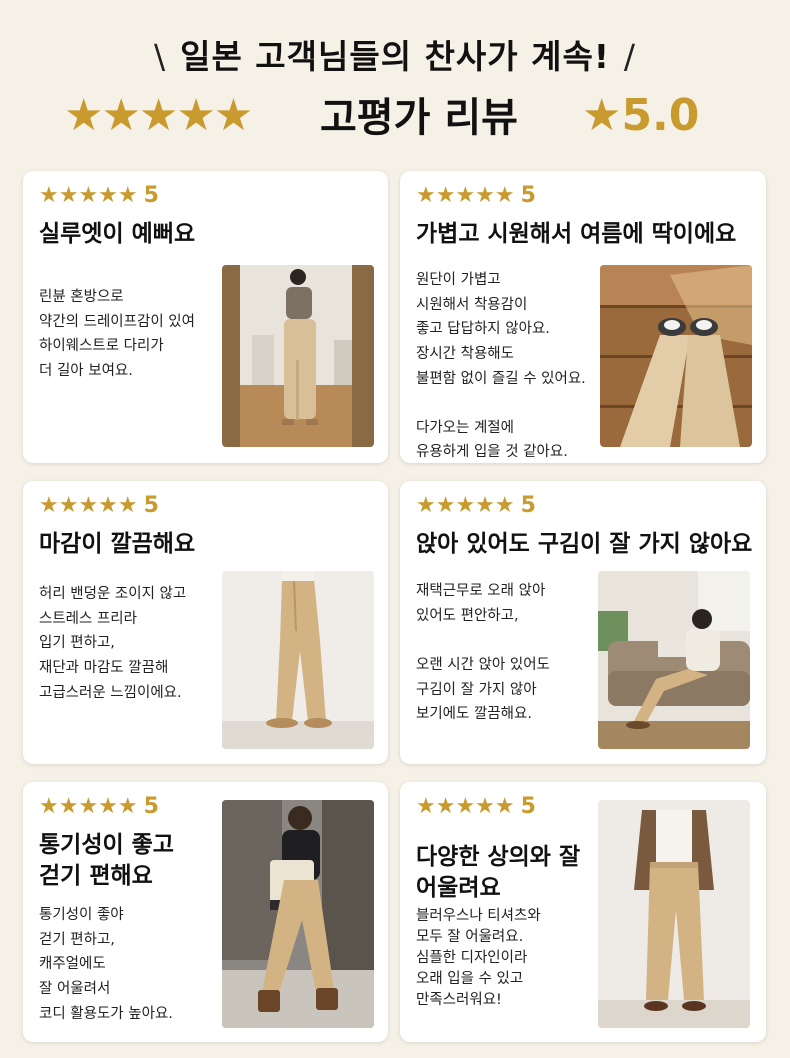 This screenshot has width=790, height=1058. What do you see at coordinates (158, 115) in the screenshot?
I see `five-star-icon-row: ★★★★★` at bounding box center [158, 115].